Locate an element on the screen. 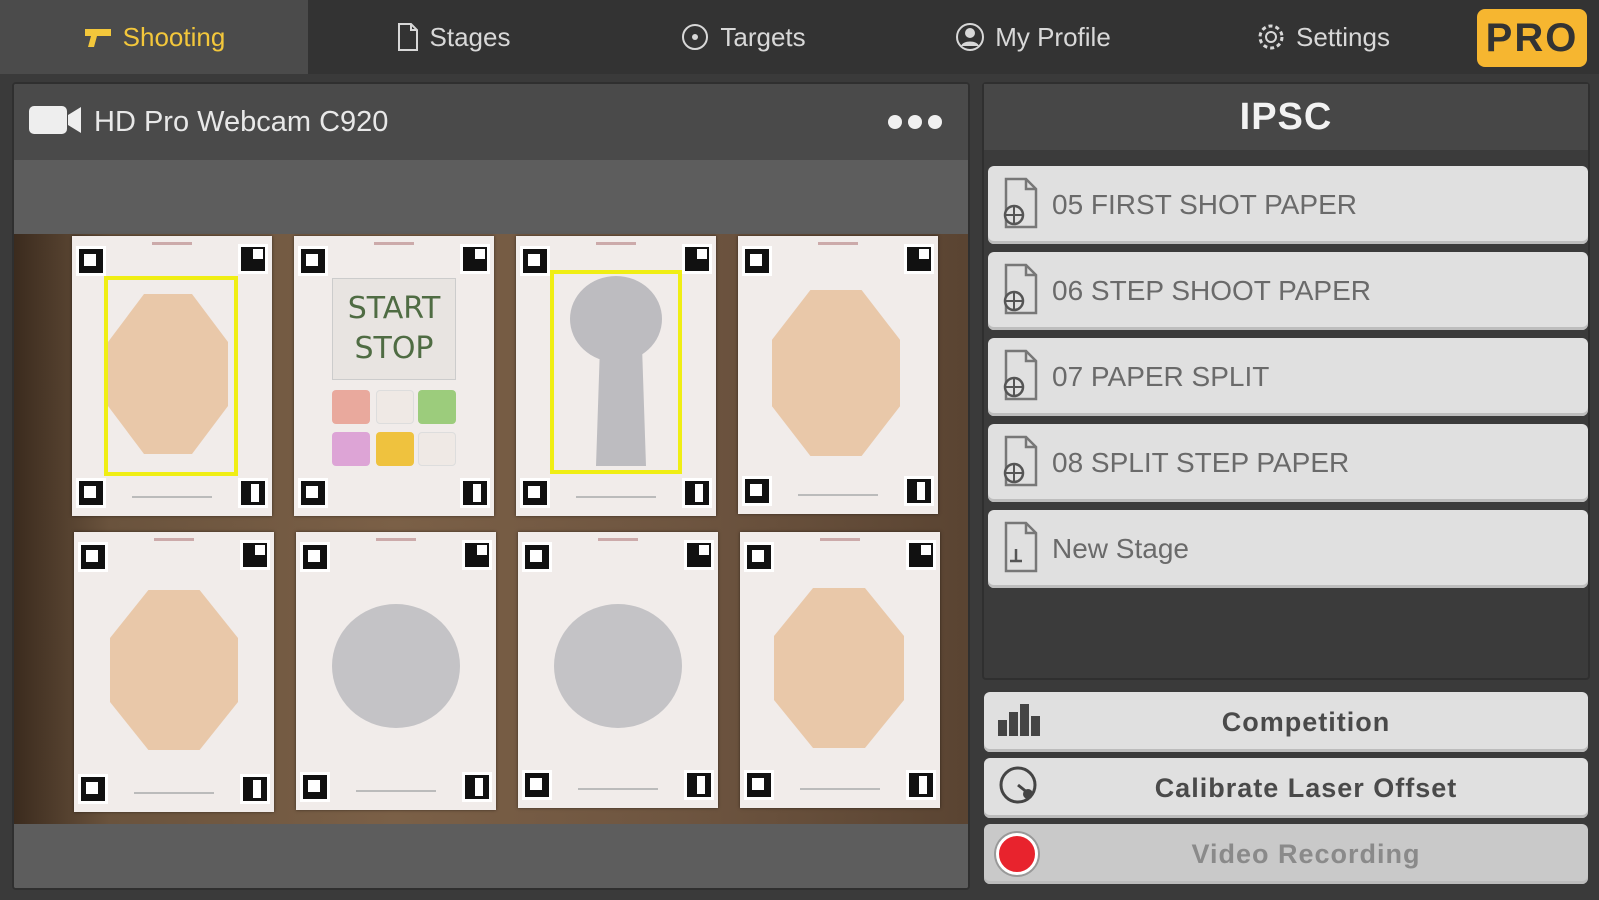 This screenshot has width=1599, height=900. start-stop-card: START STOP is located at coordinates (394, 329).